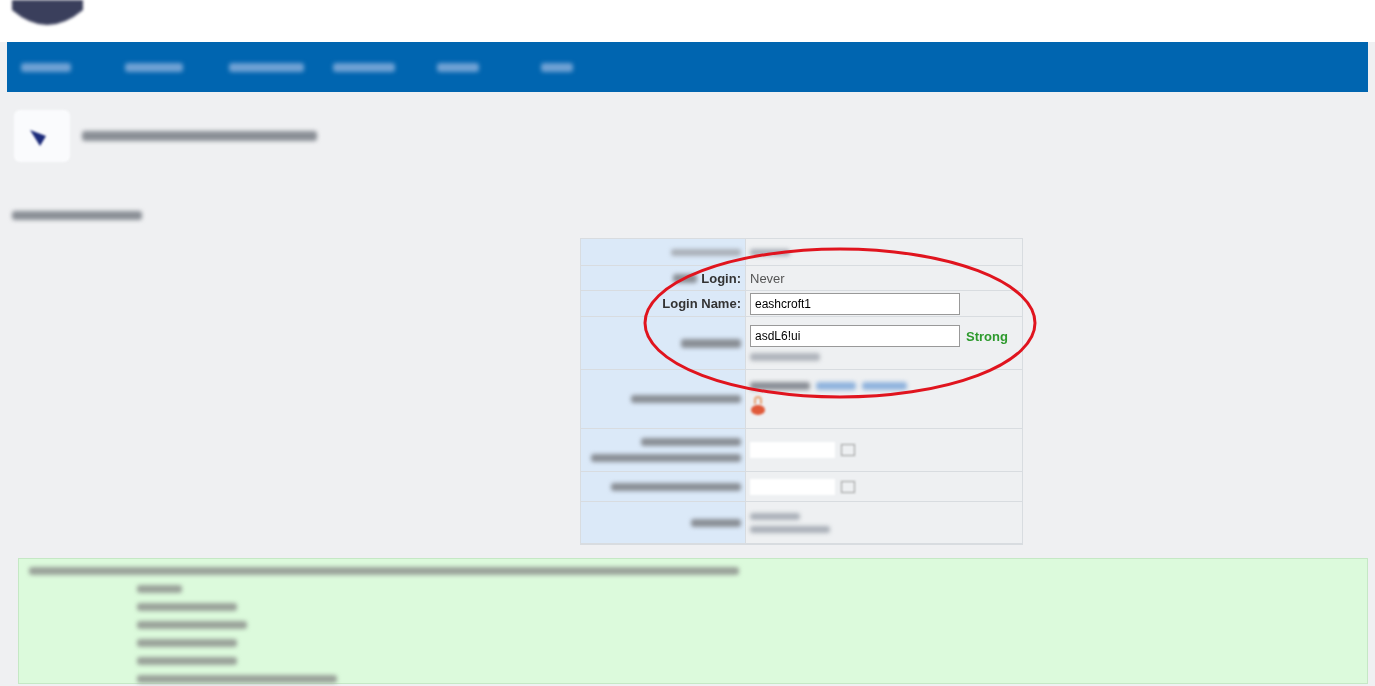 This screenshot has width=1375, height=686. Describe the element at coordinates (721, 278) in the screenshot. I see `field-label: Login:` at that location.